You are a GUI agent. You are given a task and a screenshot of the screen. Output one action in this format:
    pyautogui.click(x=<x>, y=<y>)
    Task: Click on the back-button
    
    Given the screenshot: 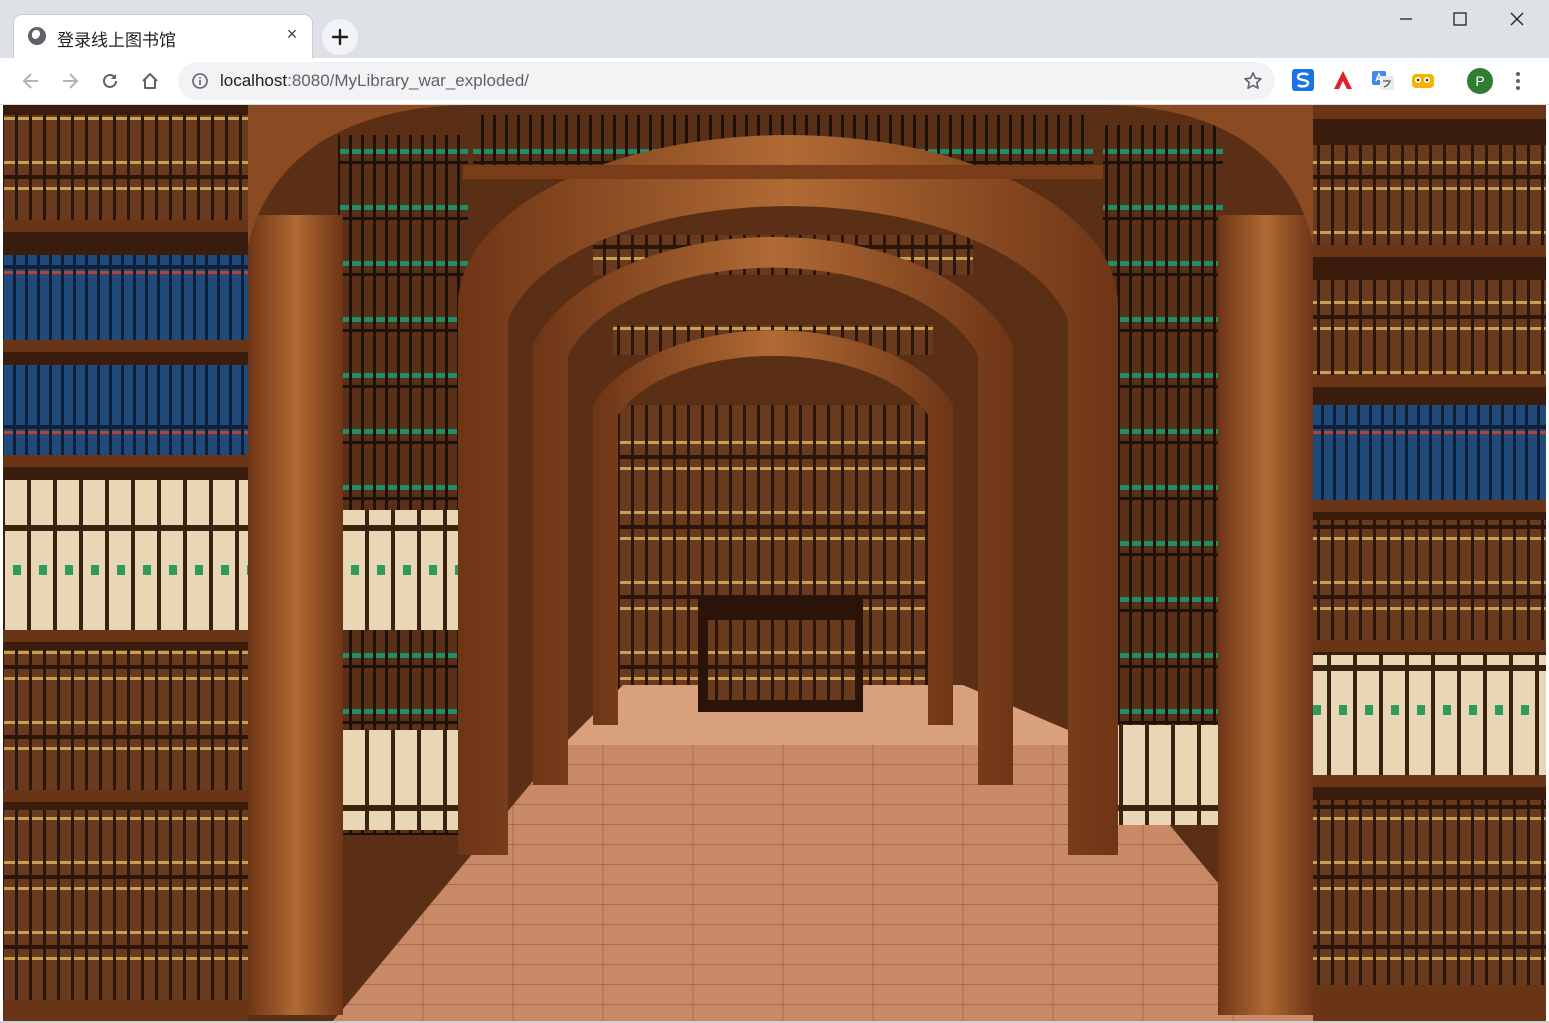 What is the action you would take?
    pyautogui.click(x=31, y=81)
    